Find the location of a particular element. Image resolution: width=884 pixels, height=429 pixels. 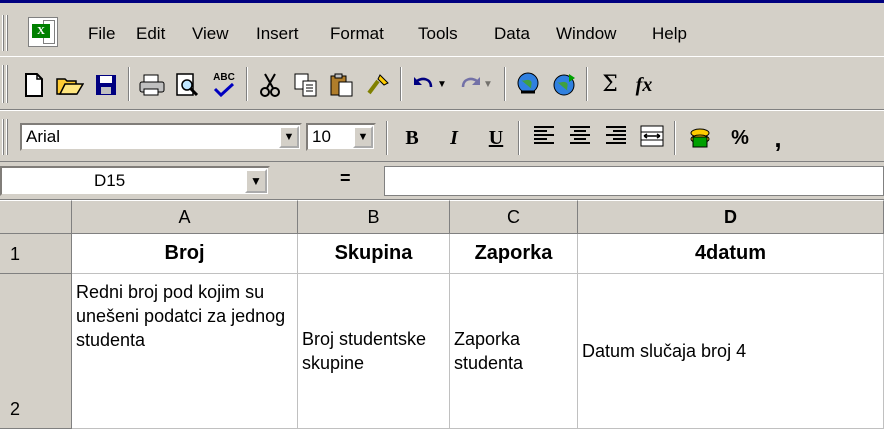

menu-insert: Insert is located at coordinates (277, 34).